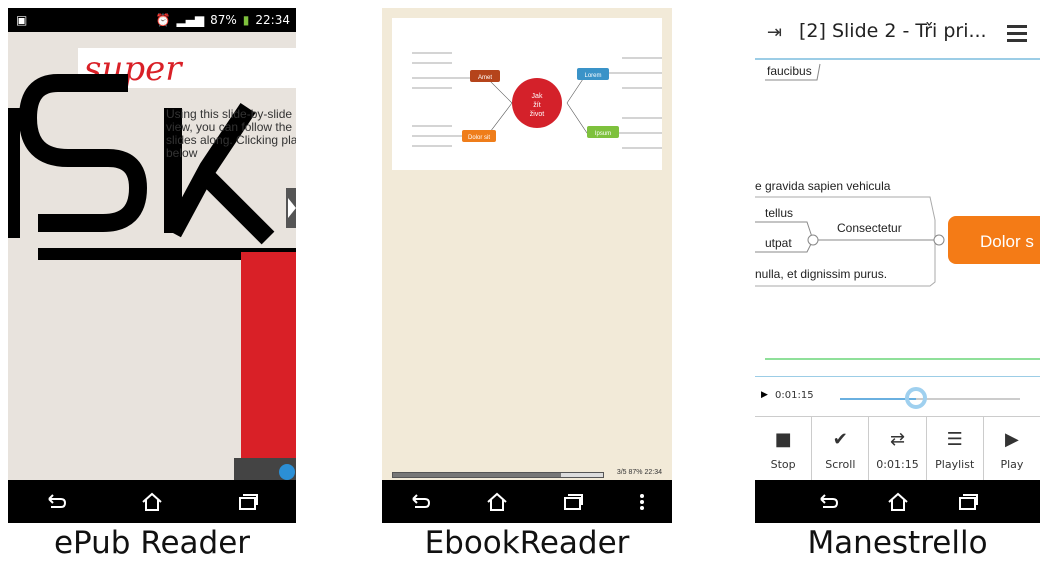 This screenshot has width=1040, height=562. Describe the element at coordinates (22, 20) in the screenshot. I see `gallery-icon: ▣` at that location.